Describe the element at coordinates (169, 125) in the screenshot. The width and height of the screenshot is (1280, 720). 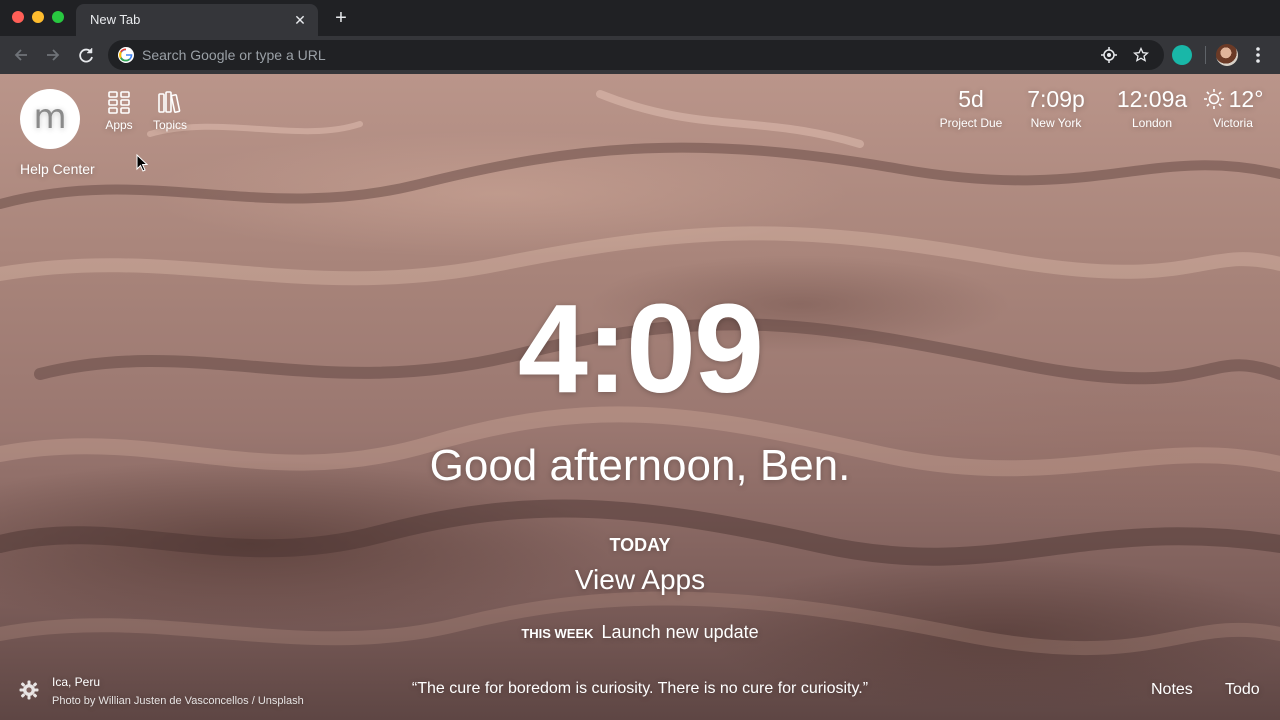
I see `topics-label: Topics` at that location.